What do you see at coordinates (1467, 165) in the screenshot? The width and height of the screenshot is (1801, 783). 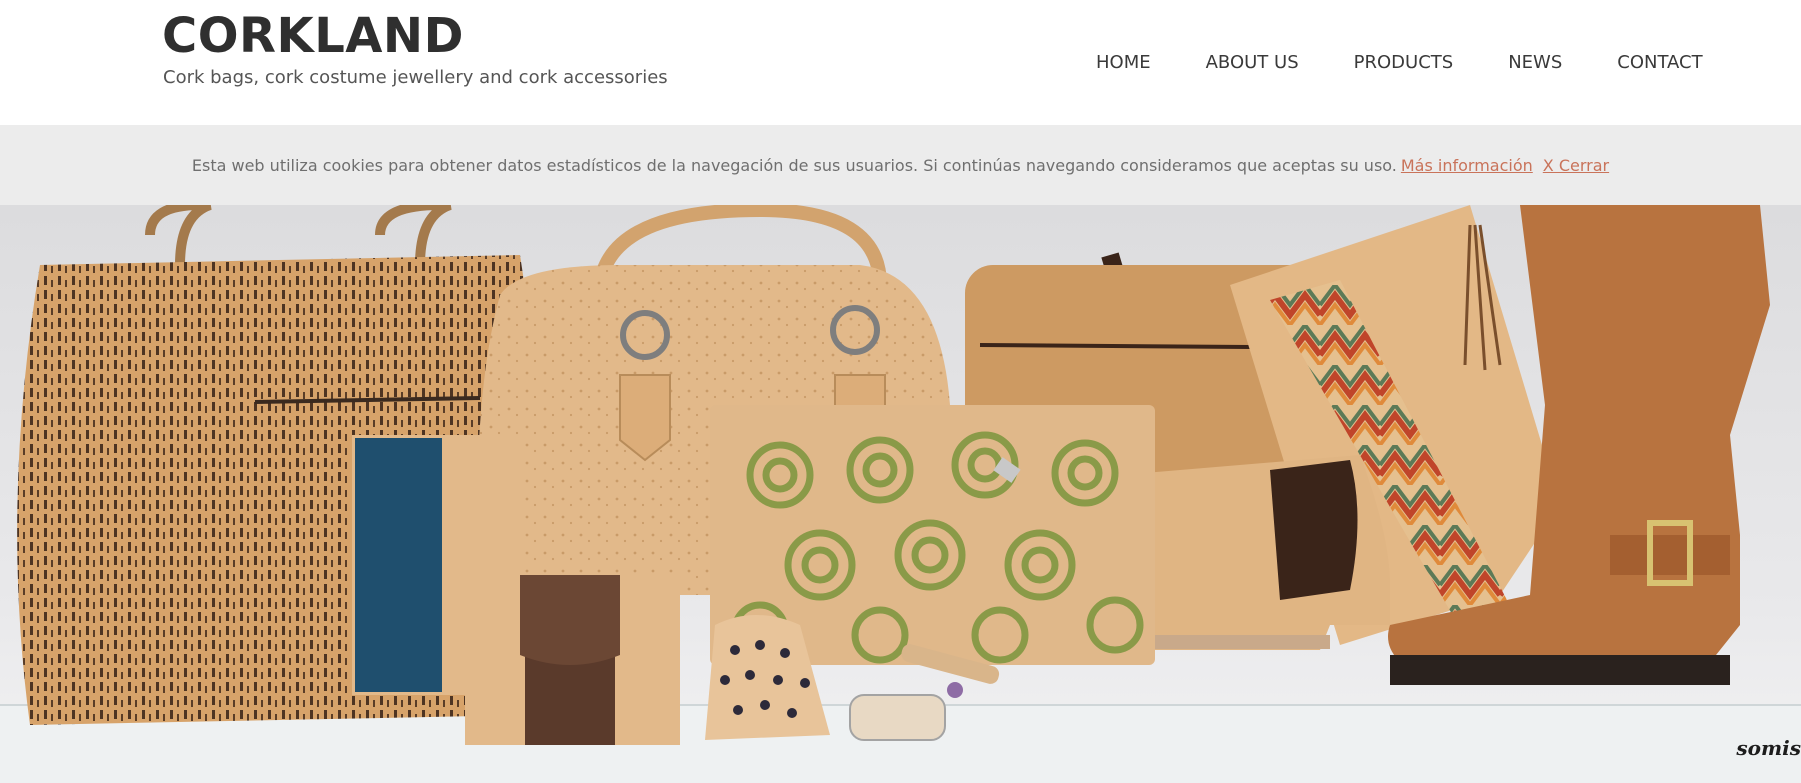 I see `cookie-more-info-link: Más información` at bounding box center [1467, 165].